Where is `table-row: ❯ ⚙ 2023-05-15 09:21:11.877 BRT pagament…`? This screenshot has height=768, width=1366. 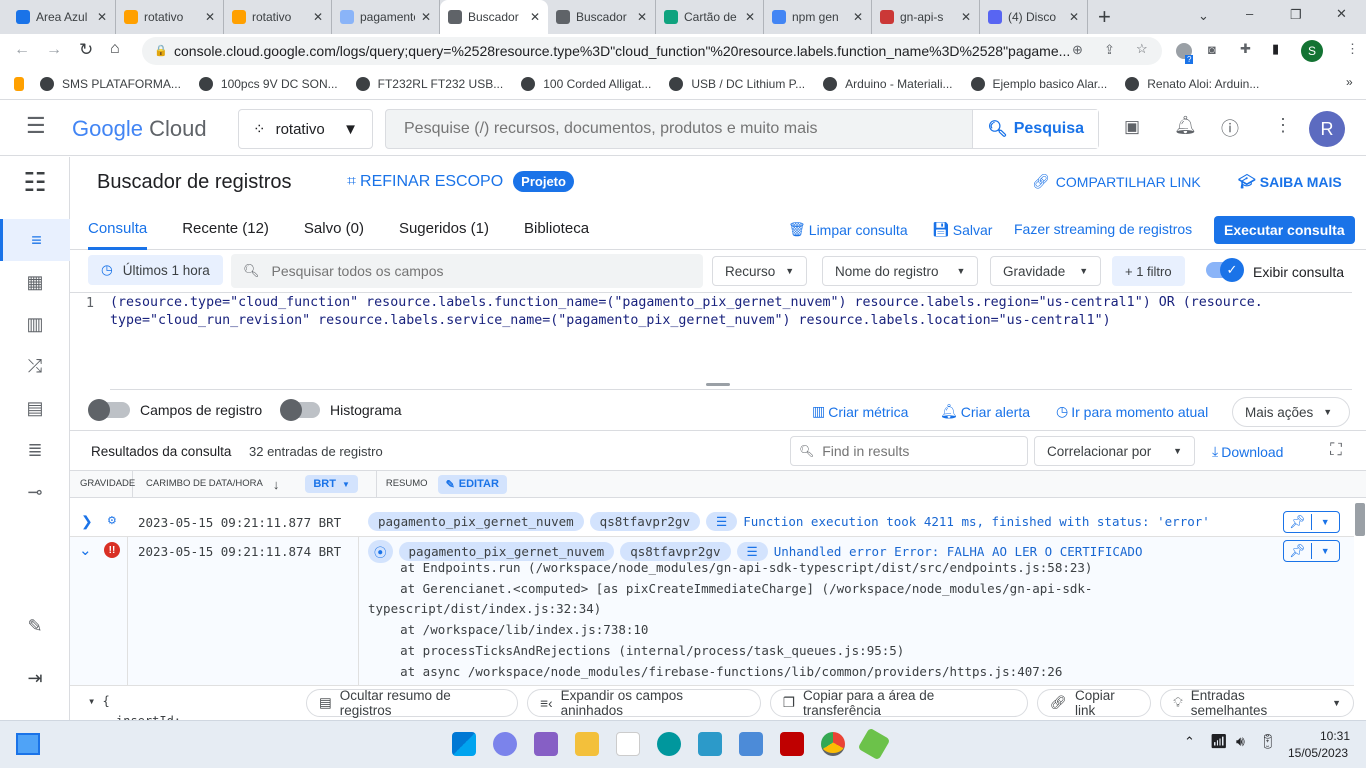 table-row: ❯ ⚙ 2023-05-15 09:21:11.877 BRT pagament… is located at coordinates (712, 522).